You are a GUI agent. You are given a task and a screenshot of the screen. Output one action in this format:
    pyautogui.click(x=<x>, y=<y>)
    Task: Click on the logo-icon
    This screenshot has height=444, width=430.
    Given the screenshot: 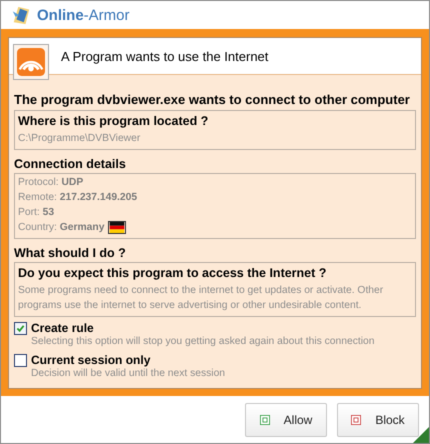 What is the action you would take?
    pyautogui.click(x=21, y=15)
    